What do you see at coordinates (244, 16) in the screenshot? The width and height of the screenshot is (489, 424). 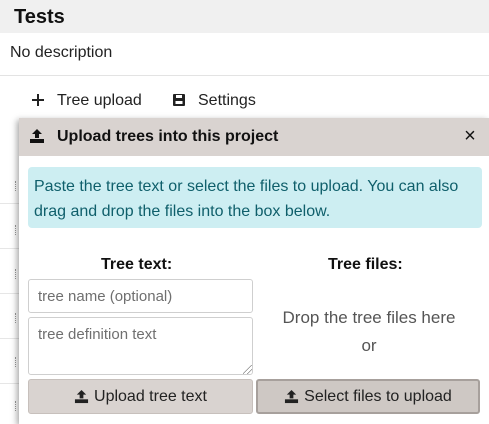 I see `project-header: Tests` at bounding box center [244, 16].